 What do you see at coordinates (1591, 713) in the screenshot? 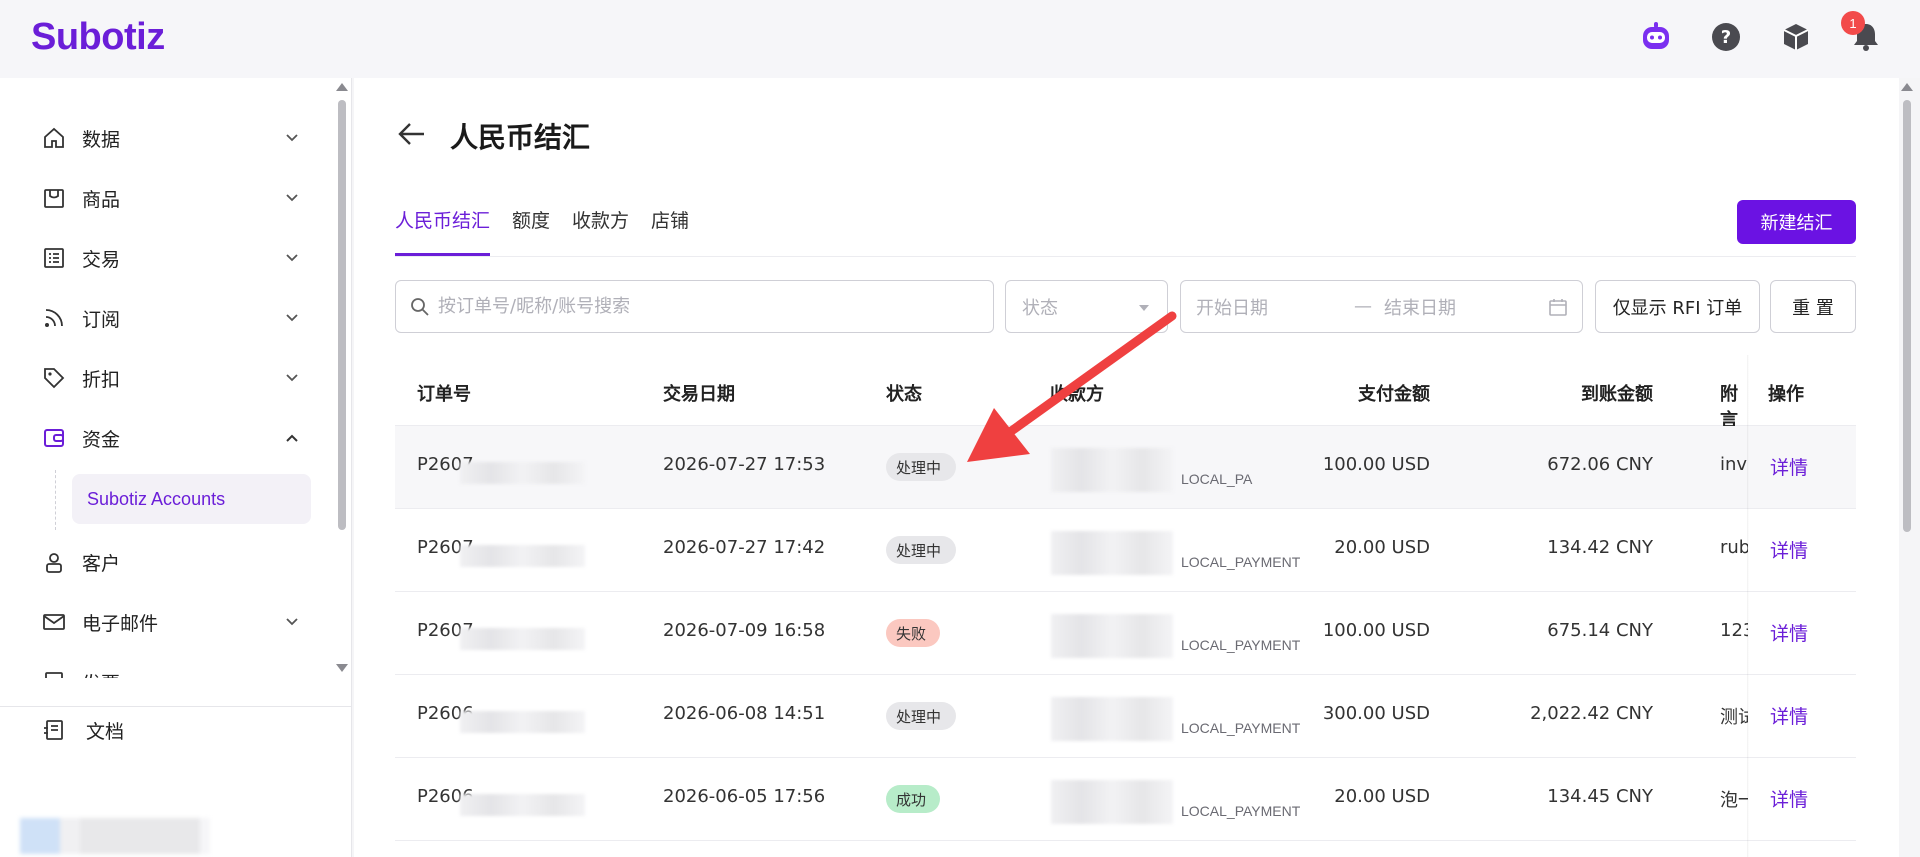
I see `received-amount: 2,022.42 CNY` at bounding box center [1591, 713].